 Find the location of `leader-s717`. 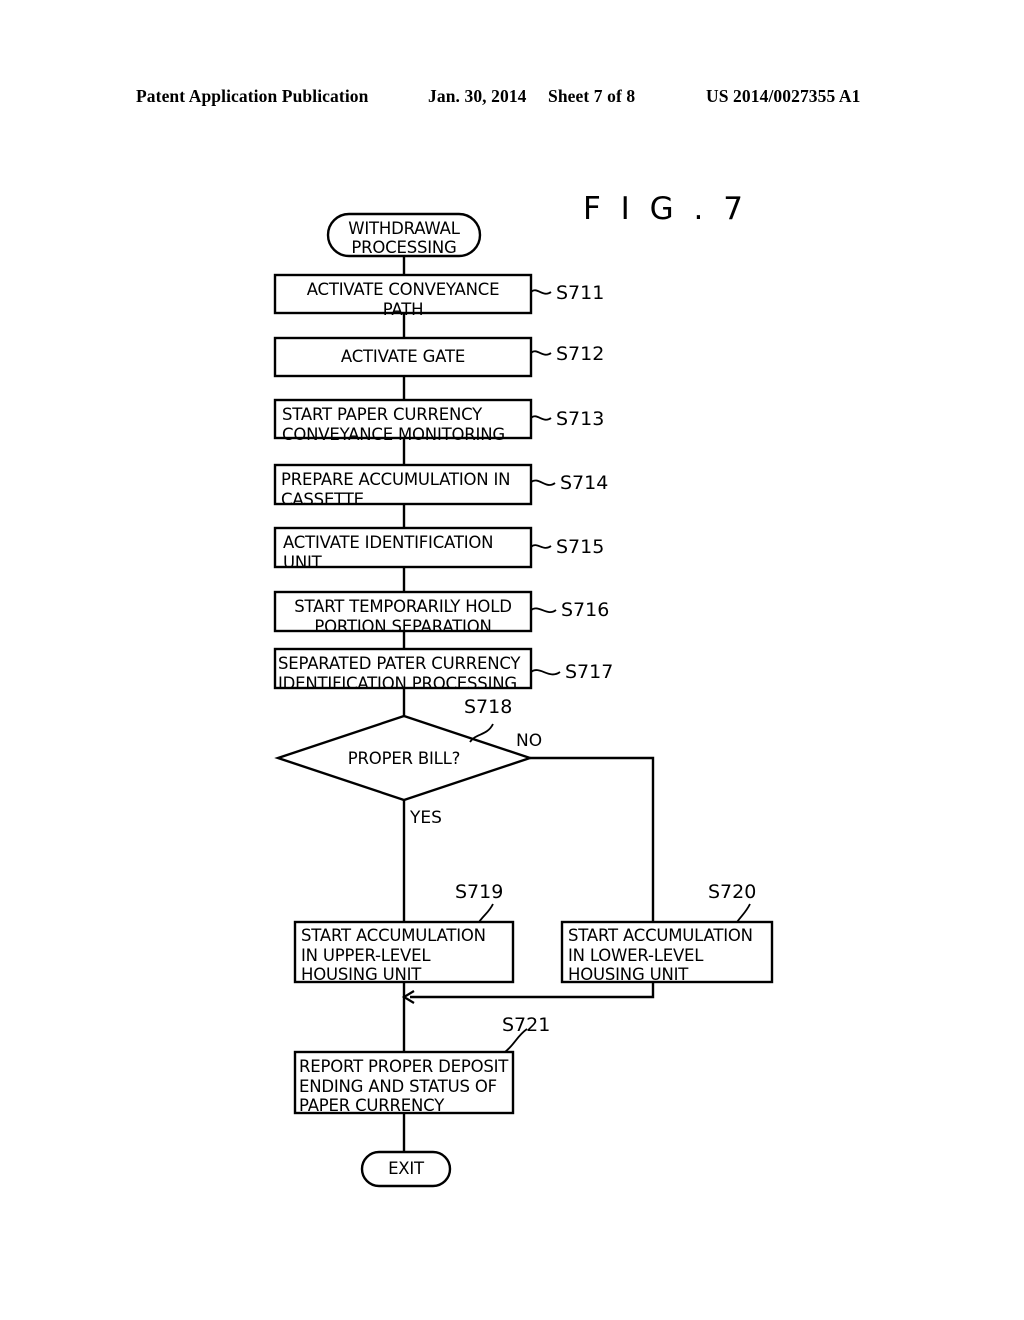

leader-s717 is located at coordinates (545, 672).